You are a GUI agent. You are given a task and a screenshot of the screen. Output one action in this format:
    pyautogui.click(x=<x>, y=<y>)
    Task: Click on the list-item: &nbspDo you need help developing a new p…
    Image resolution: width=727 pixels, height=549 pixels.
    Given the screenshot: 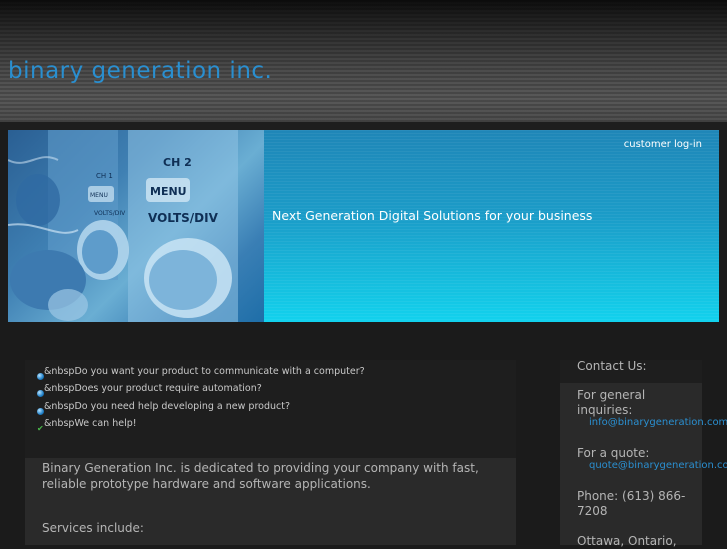 What is the action you would take?
    pyautogui.click(x=163, y=405)
    